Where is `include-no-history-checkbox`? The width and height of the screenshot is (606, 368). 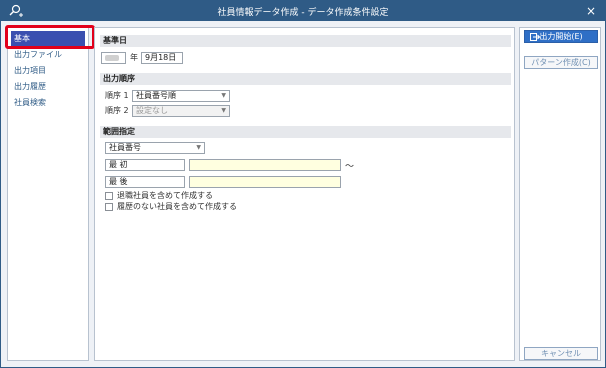 include-no-history-checkbox is located at coordinates (109, 207).